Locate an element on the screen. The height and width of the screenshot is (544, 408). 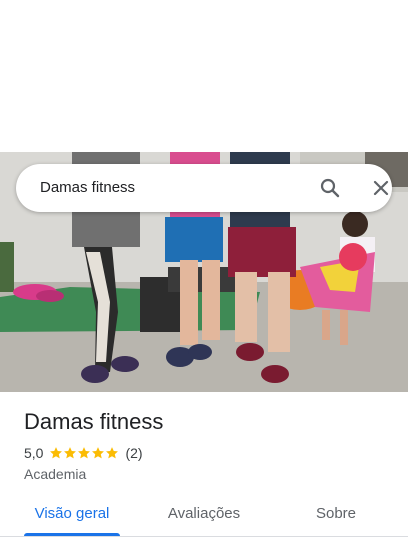
tabs-divider is located at coordinates (204, 536).